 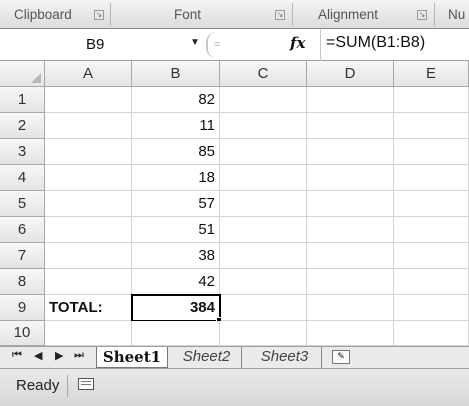 I want to click on cell-d1, so click(x=350, y=100).